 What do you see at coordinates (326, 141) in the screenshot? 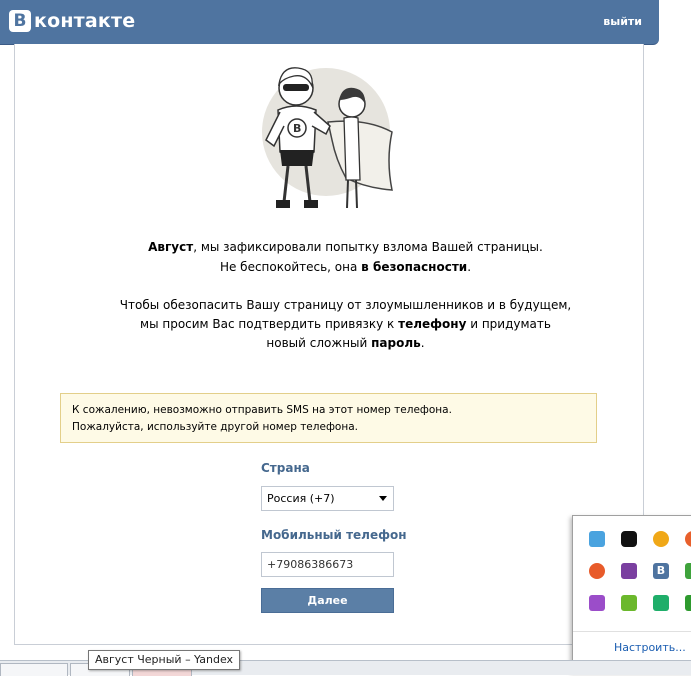
I see `superhero-illustration: B` at bounding box center [326, 141].